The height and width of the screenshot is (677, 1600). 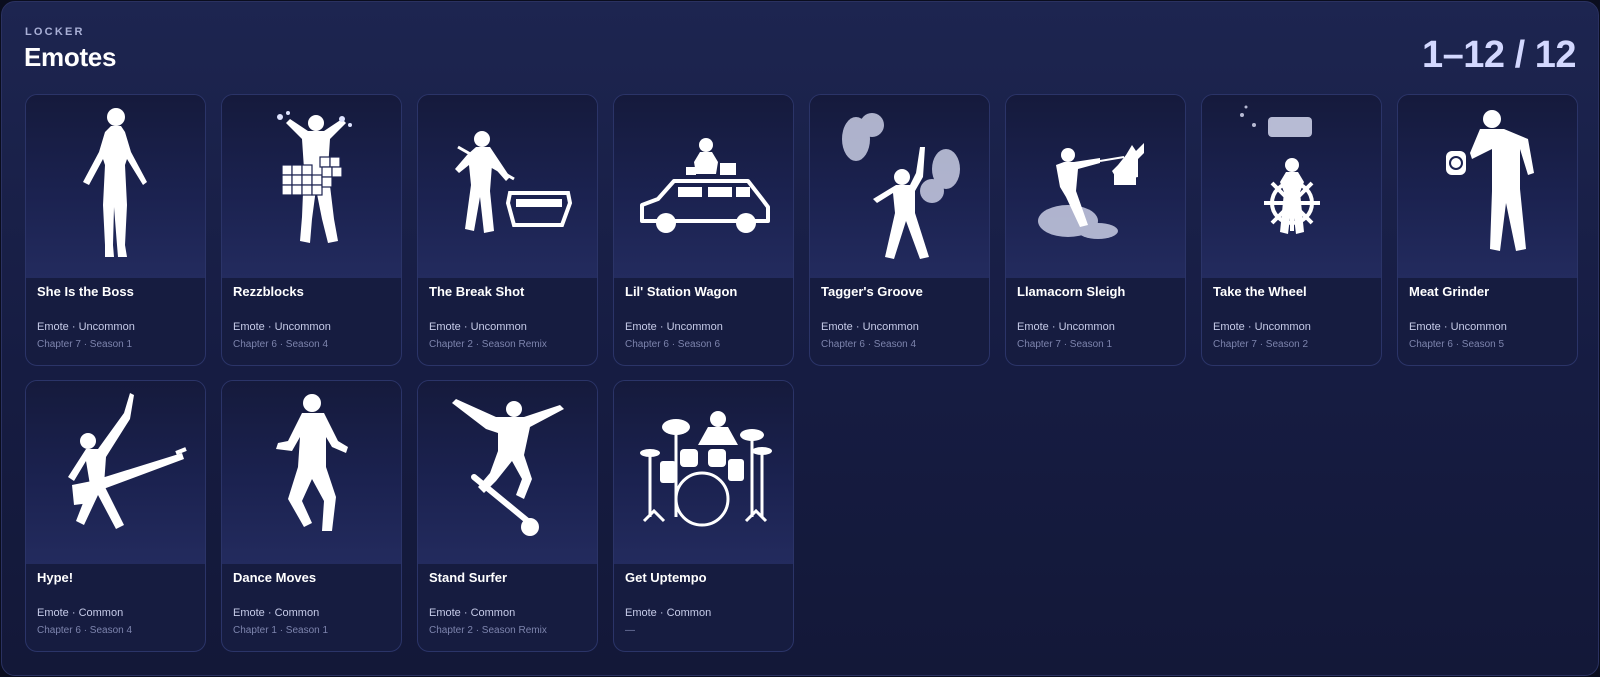 I want to click on card-name: She Is the Boss, so click(x=85, y=291).